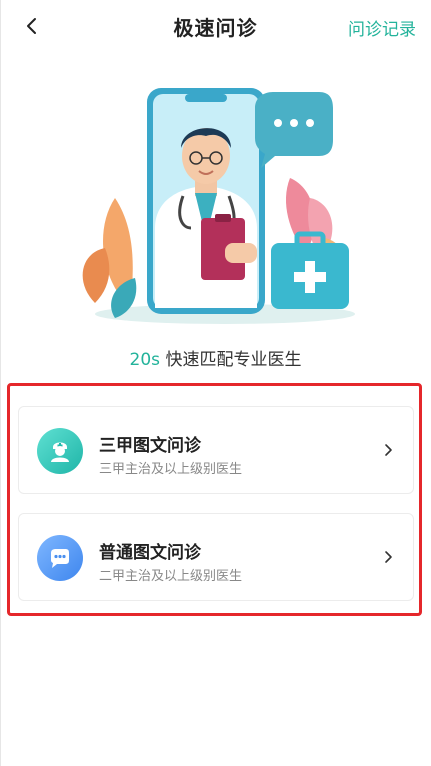 This screenshot has height=766, width=431. What do you see at coordinates (109, 258) in the screenshot?
I see `leaf-left-decoration` at bounding box center [109, 258].